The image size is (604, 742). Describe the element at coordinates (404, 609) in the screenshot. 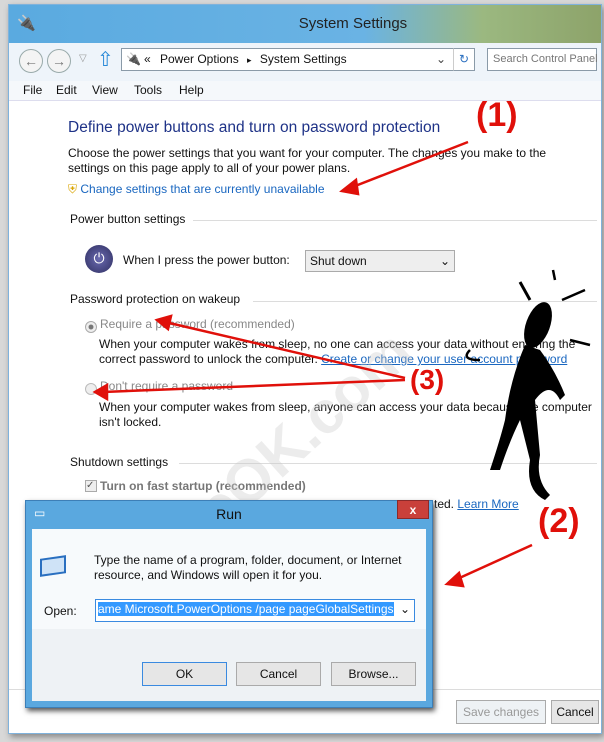

I see `chevron-down-icon: ⌄` at that location.